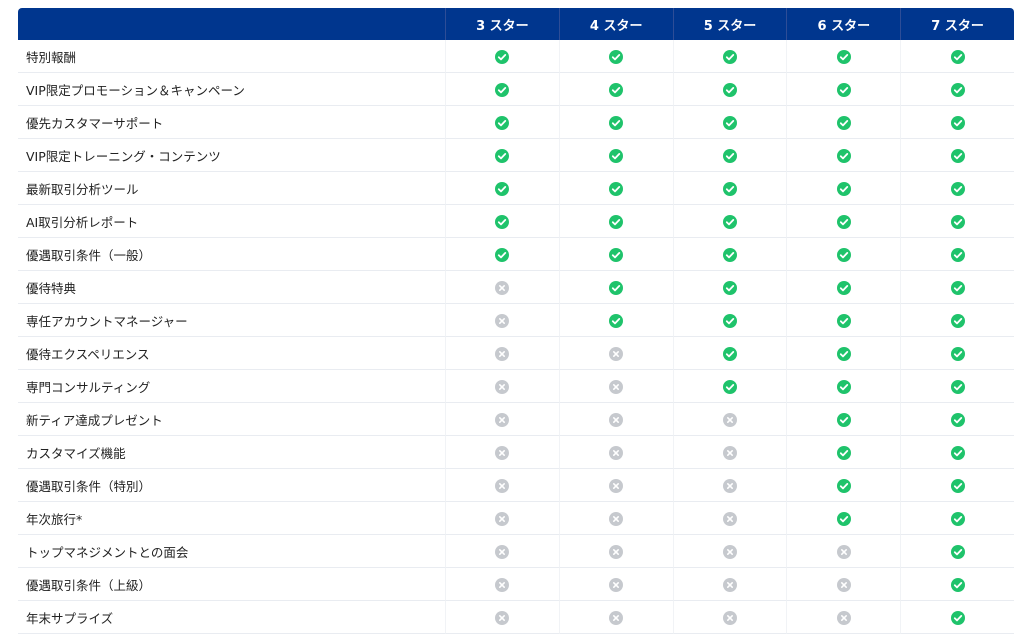 This screenshot has width=1024, height=642. Describe the element at coordinates (231, 551) in the screenshot. I see `feature-label: トップマネジメントとの面会` at that location.